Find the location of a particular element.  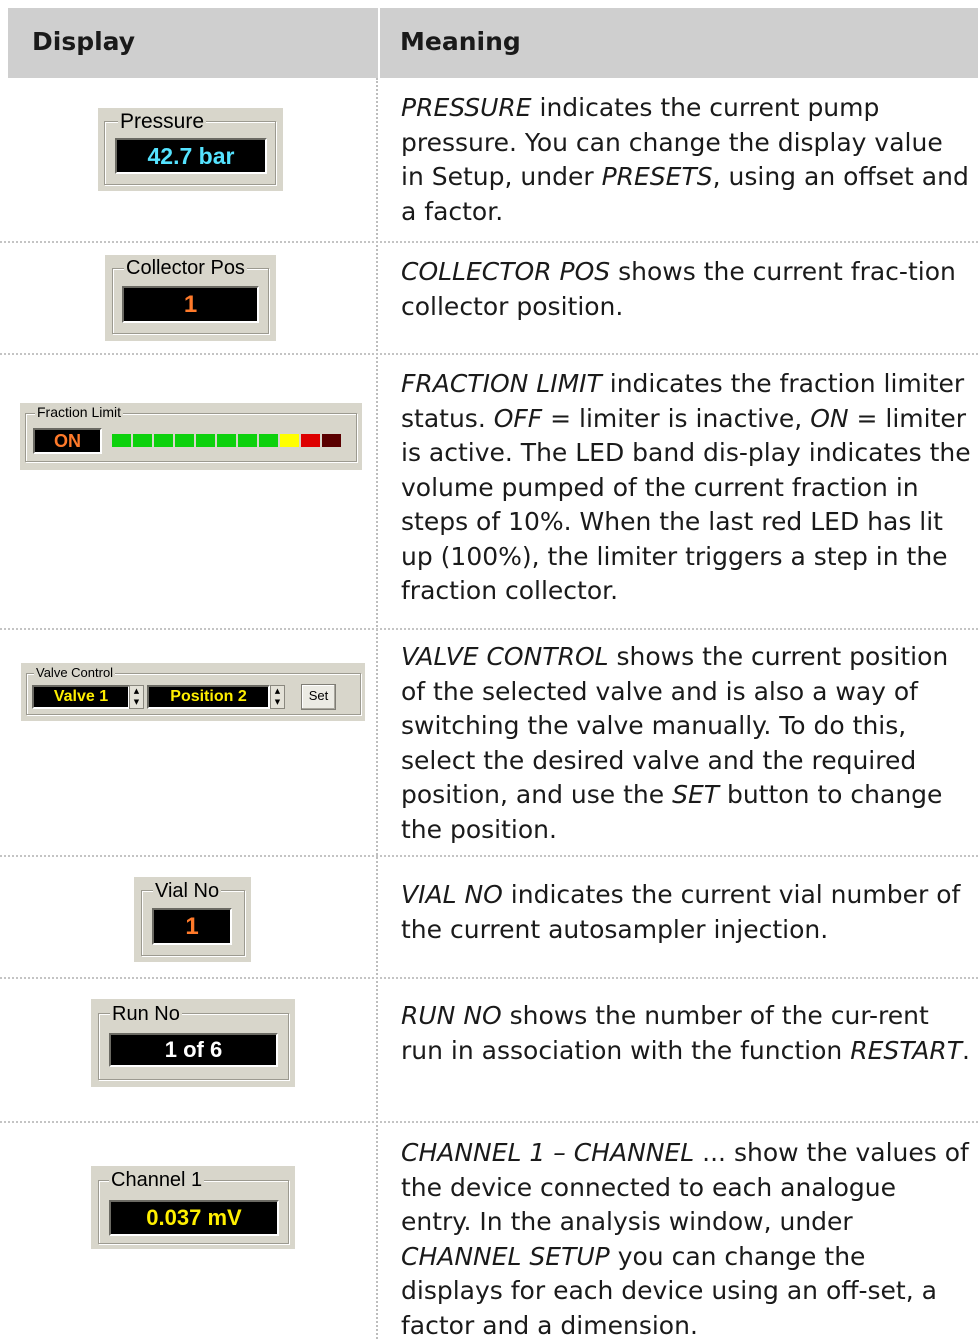

header-meaning: Meaning is located at coordinates (460, 41).